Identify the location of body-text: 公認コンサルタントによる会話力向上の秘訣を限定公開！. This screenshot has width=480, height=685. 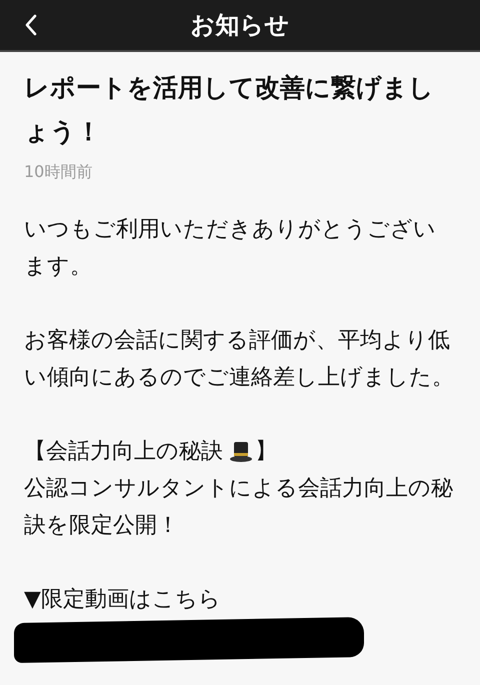
(239, 507).